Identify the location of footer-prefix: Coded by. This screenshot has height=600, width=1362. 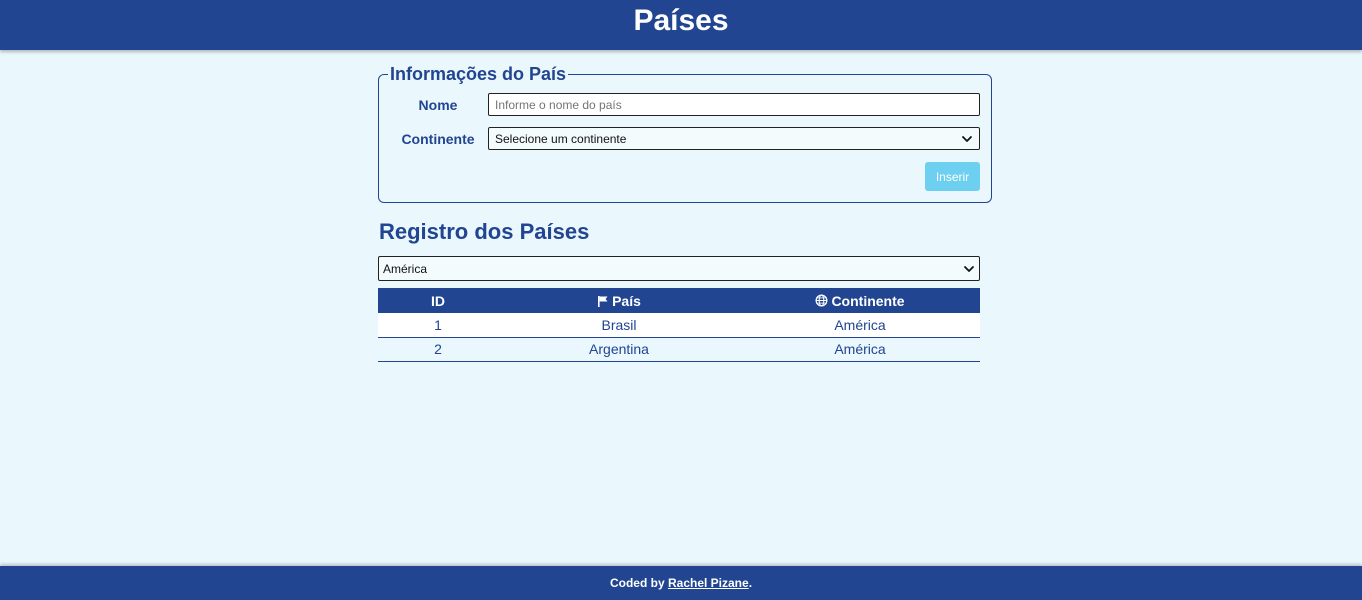
(637, 583).